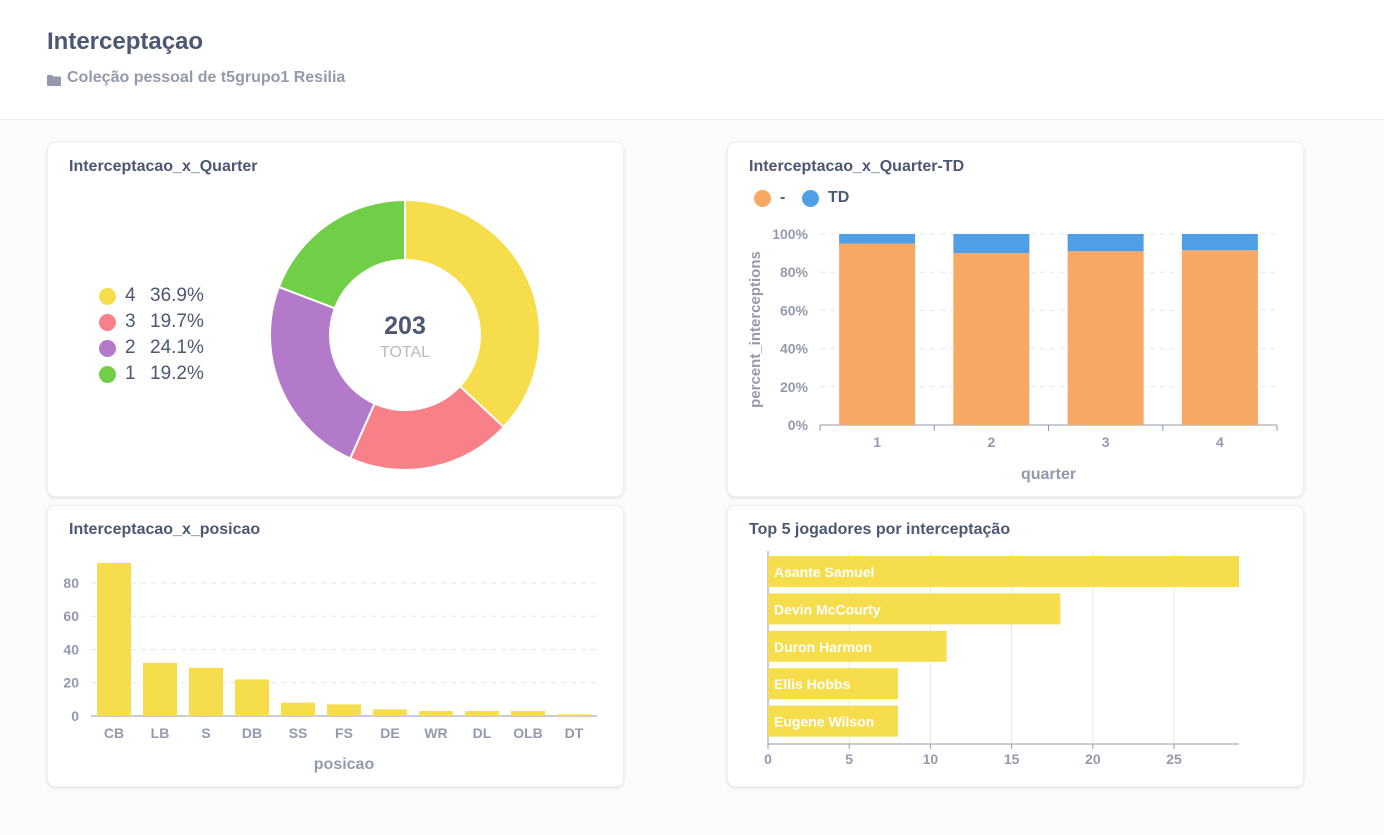 This screenshot has height=835, width=1384. Describe the element at coordinates (252, 733) in the screenshot. I see `x-tick-label: DB` at that location.